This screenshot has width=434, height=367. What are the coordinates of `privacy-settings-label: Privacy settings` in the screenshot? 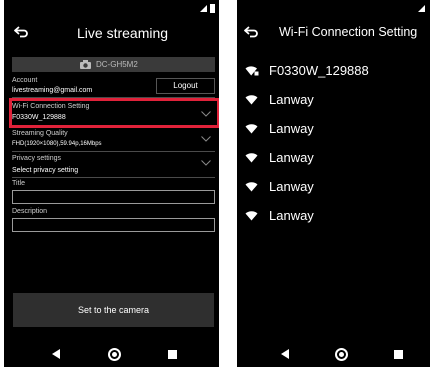 It's located at (37, 158).